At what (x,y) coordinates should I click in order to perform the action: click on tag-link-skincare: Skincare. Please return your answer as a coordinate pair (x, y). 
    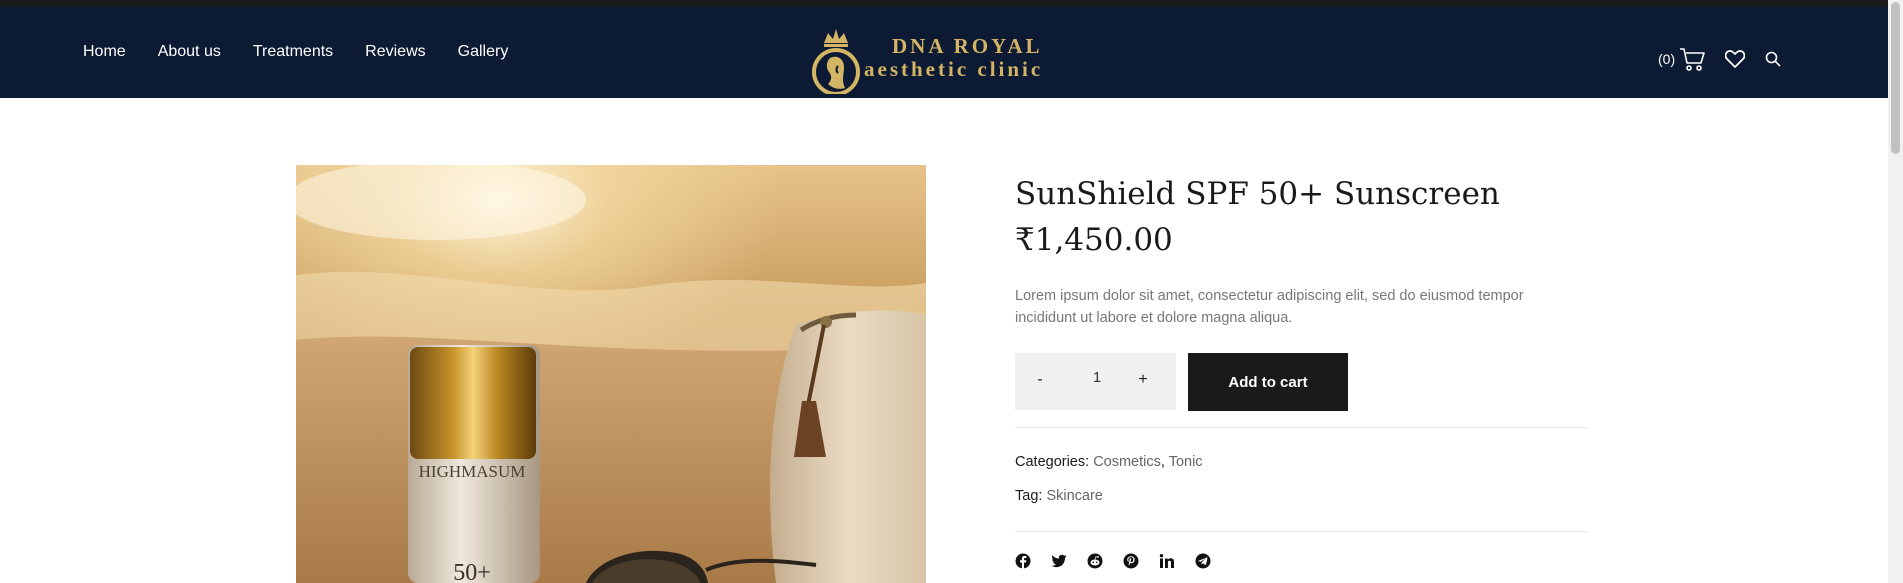
    Looking at the image, I should click on (1074, 496).